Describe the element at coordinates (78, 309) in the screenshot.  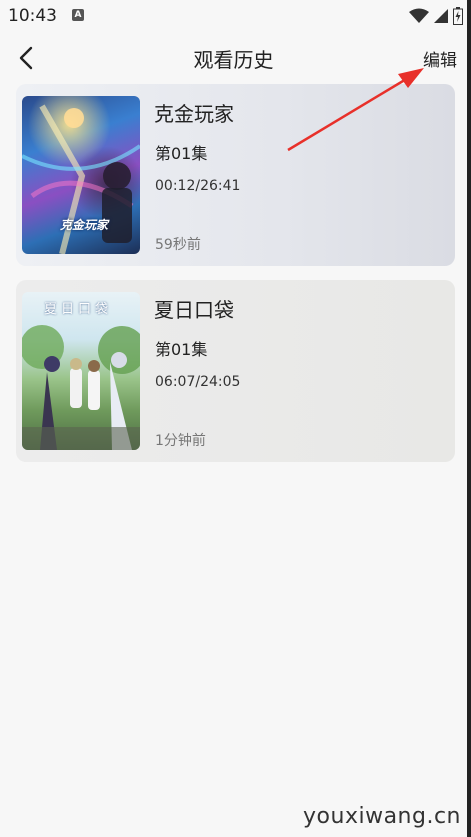
I see `cover-logo: 夏日口袋` at that location.